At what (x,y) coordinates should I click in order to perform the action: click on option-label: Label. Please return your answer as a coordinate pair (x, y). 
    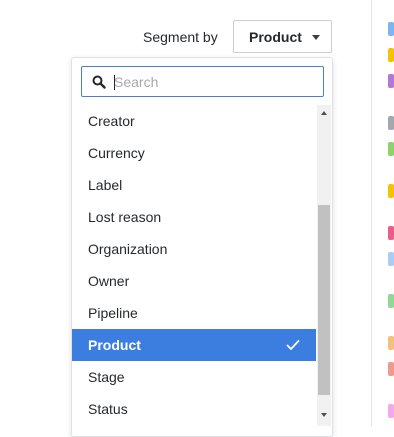
    Looking at the image, I should click on (105, 185).